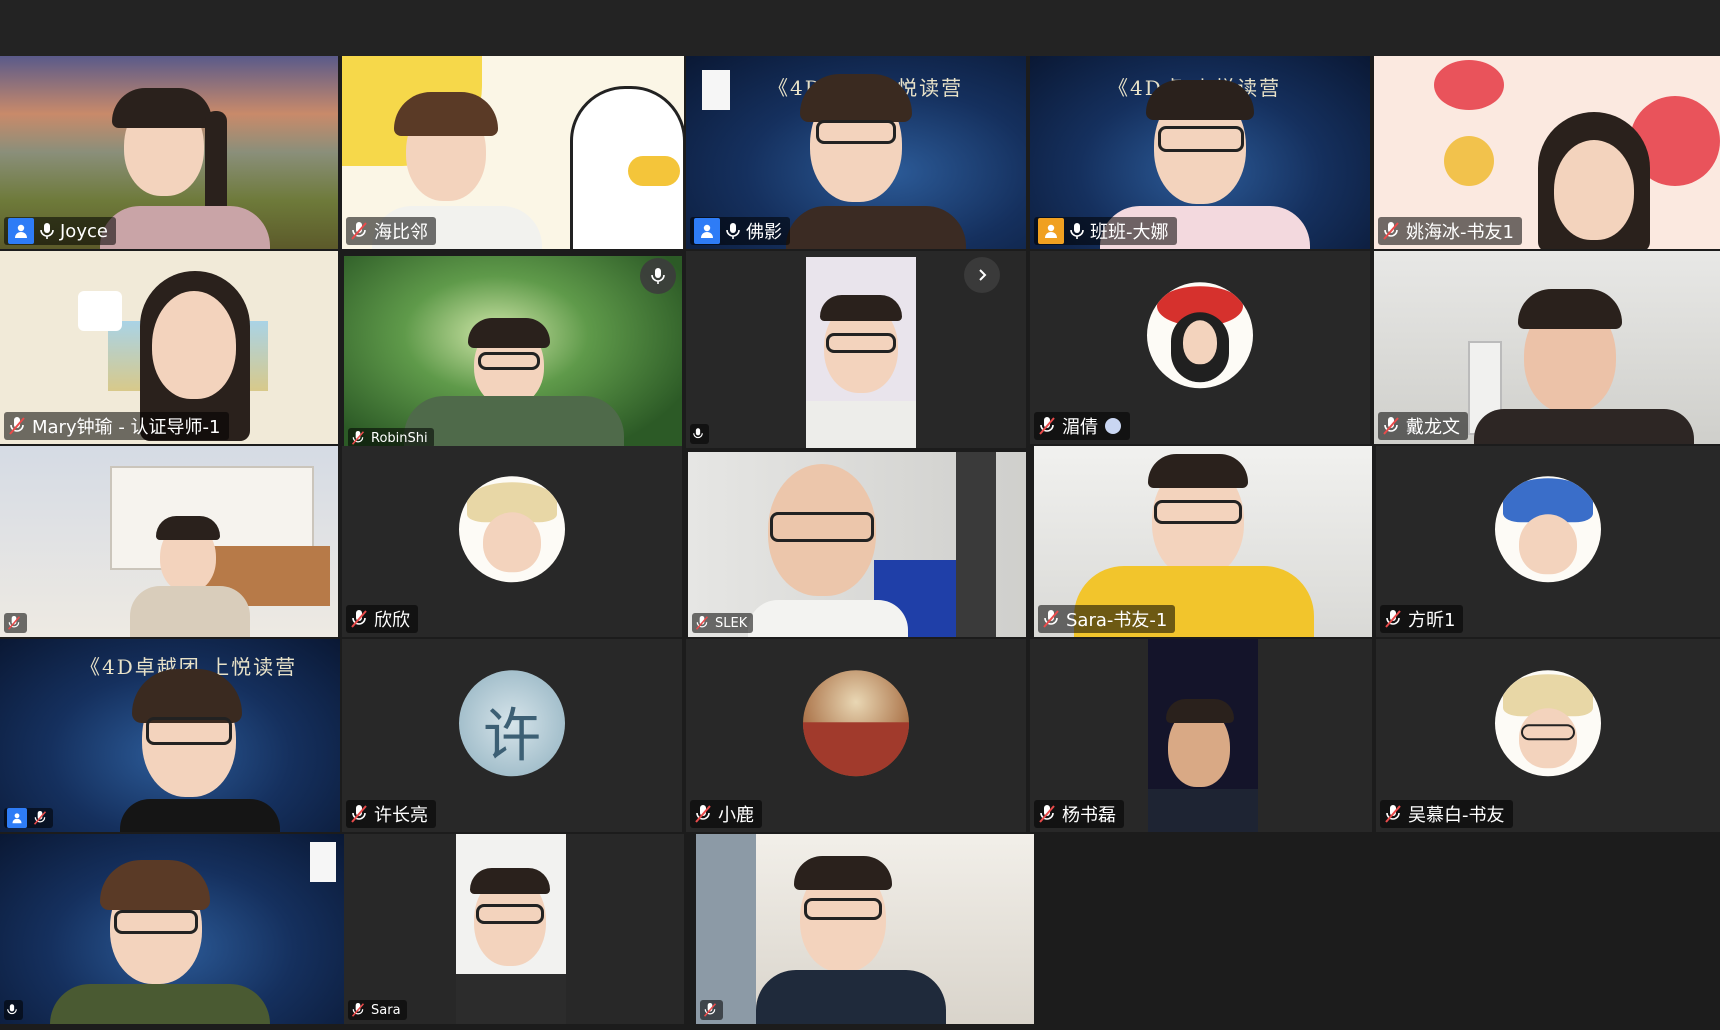  What do you see at coordinates (1446, 814) in the screenshot?
I see `participant-label: 吴慕白-书友` at bounding box center [1446, 814].